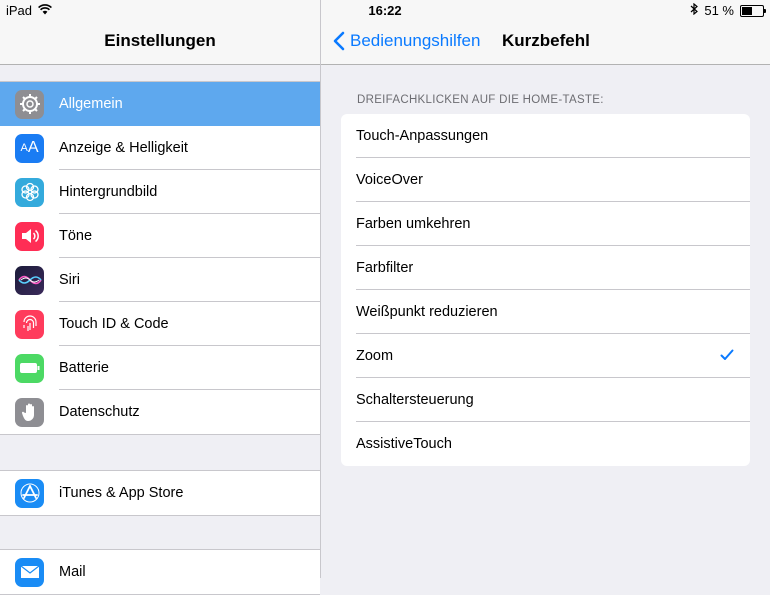  What do you see at coordinates (160, 40) in the screenshot?
I see `sidebar-title: Einstellungen` at bounding box center [160, 40].